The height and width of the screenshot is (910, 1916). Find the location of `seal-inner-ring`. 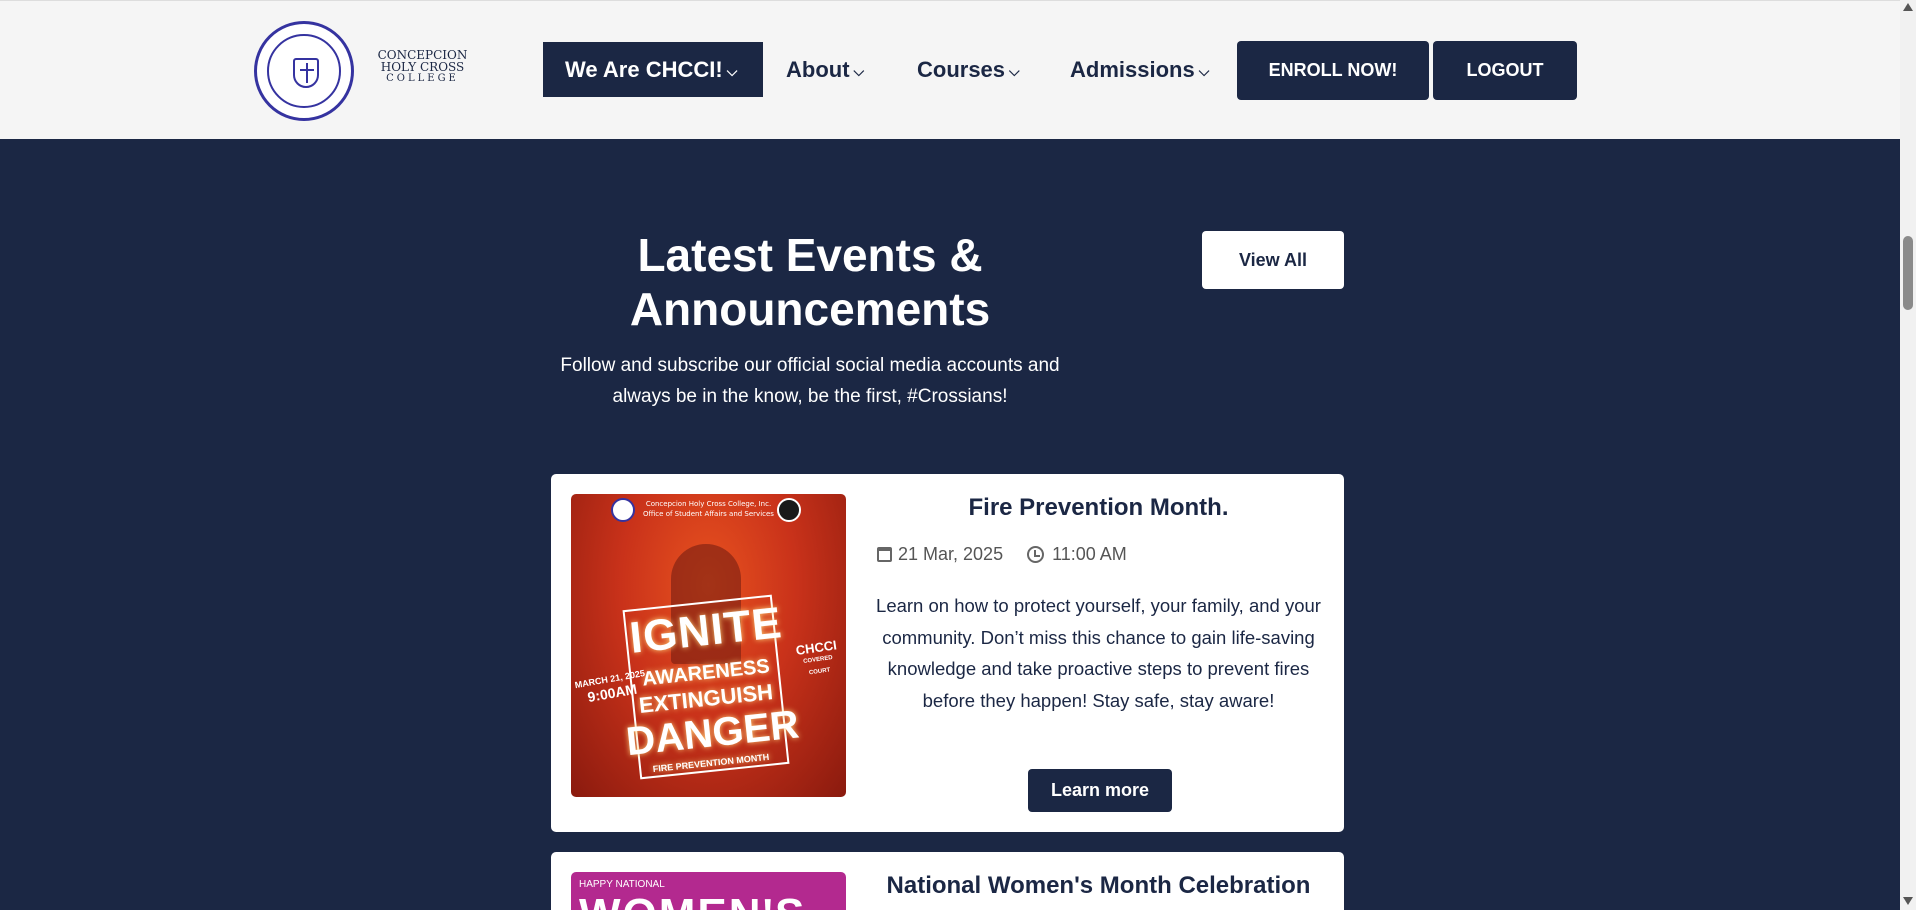

seal-inner-ring is located at coordinates (304, 71).